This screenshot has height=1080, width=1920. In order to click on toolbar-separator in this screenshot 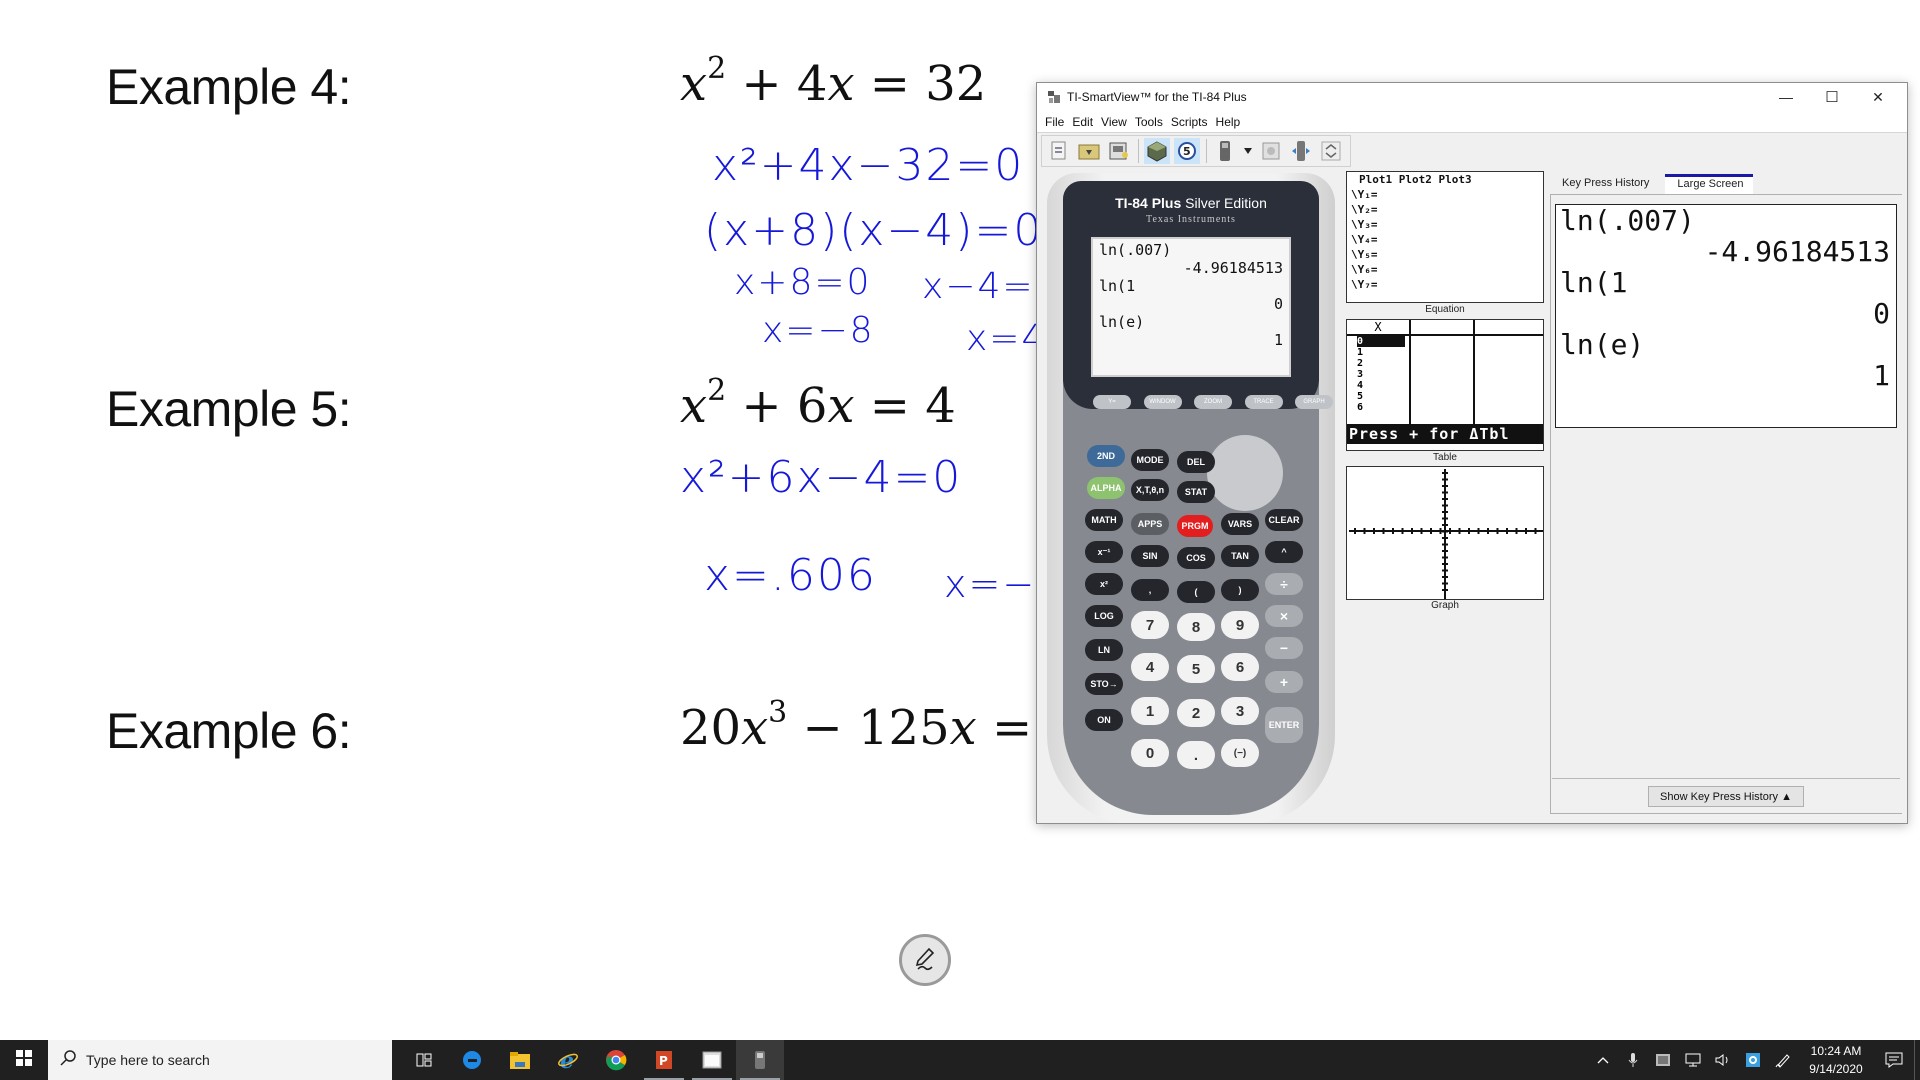, I will do `click(1138, 151)`.